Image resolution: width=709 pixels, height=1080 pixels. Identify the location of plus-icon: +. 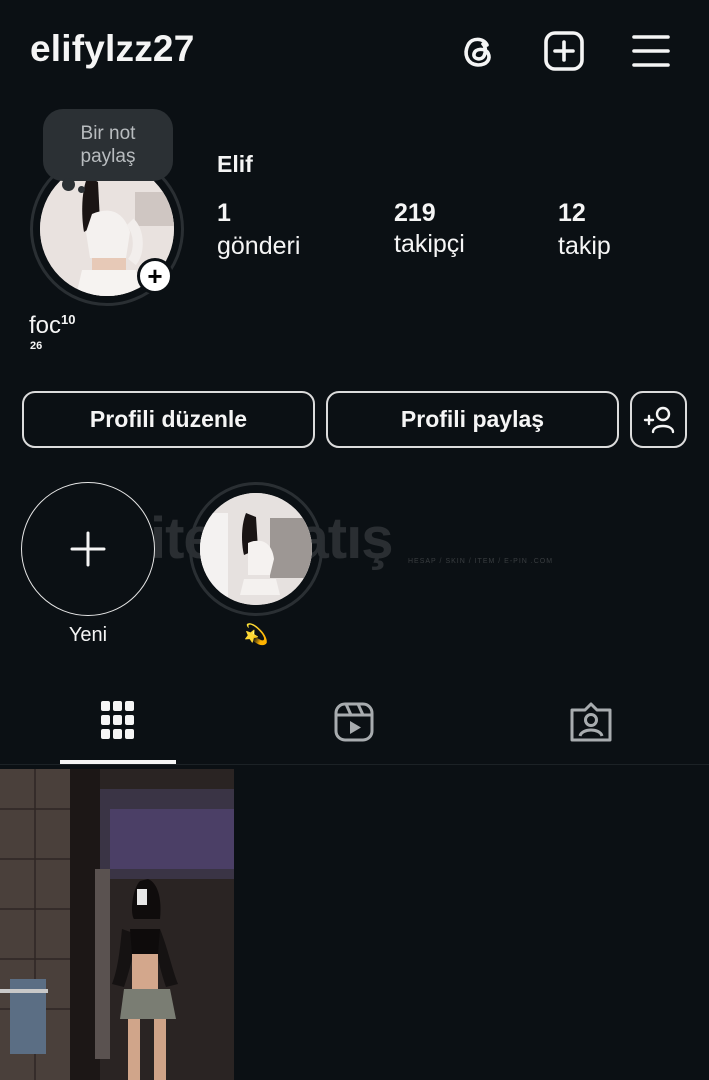
(155, 276).